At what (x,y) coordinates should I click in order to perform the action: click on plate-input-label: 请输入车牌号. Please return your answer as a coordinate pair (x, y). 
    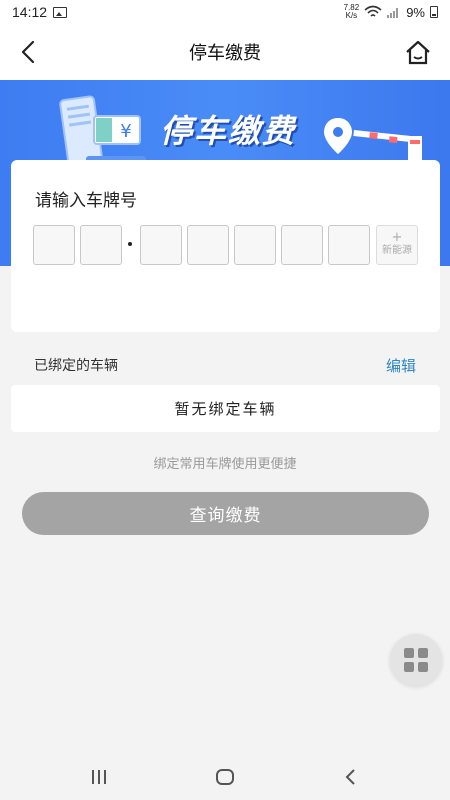
    Looking at the image, I should click on (86, 201).